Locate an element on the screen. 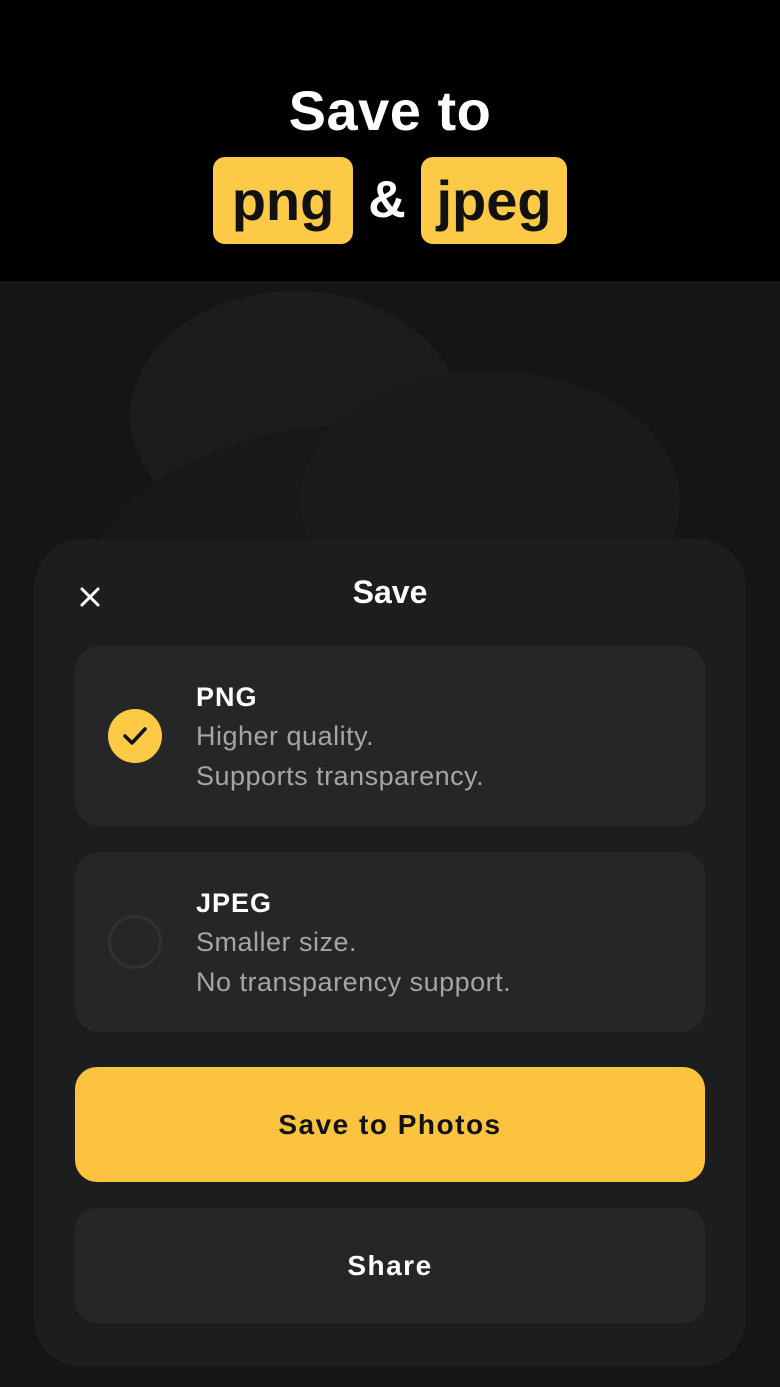 The height and width of the screenshot is (1387, 780). option-description-1: Higher quality. is located at coordinates (285, 736).